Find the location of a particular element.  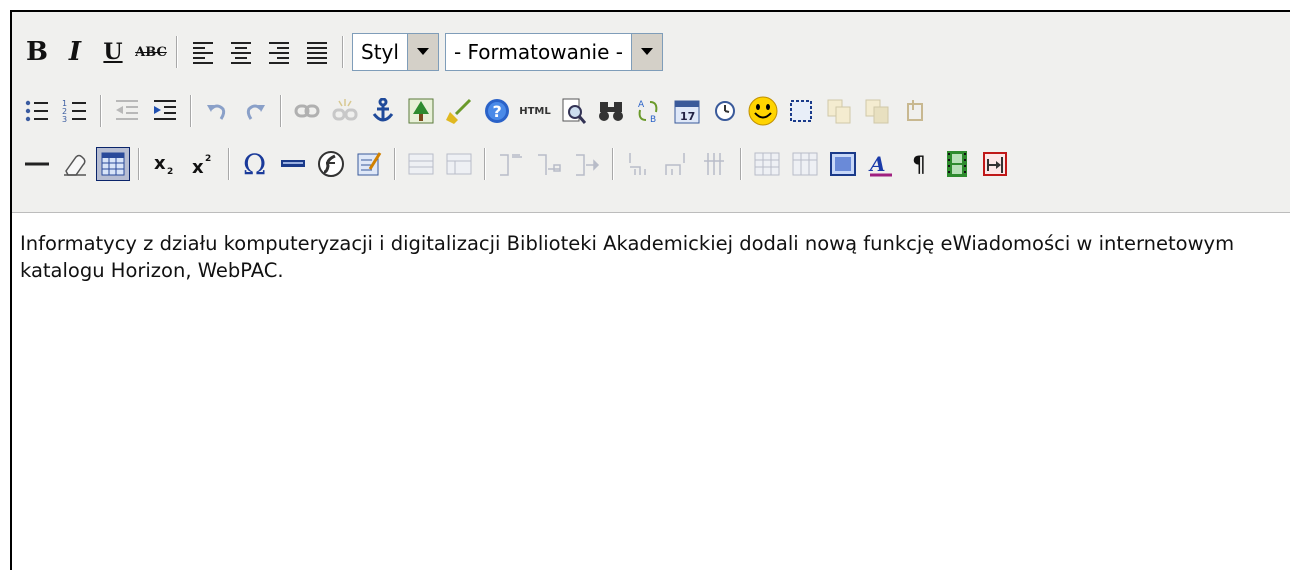

special-char-button: Ω is located at coordinates (255, 164).